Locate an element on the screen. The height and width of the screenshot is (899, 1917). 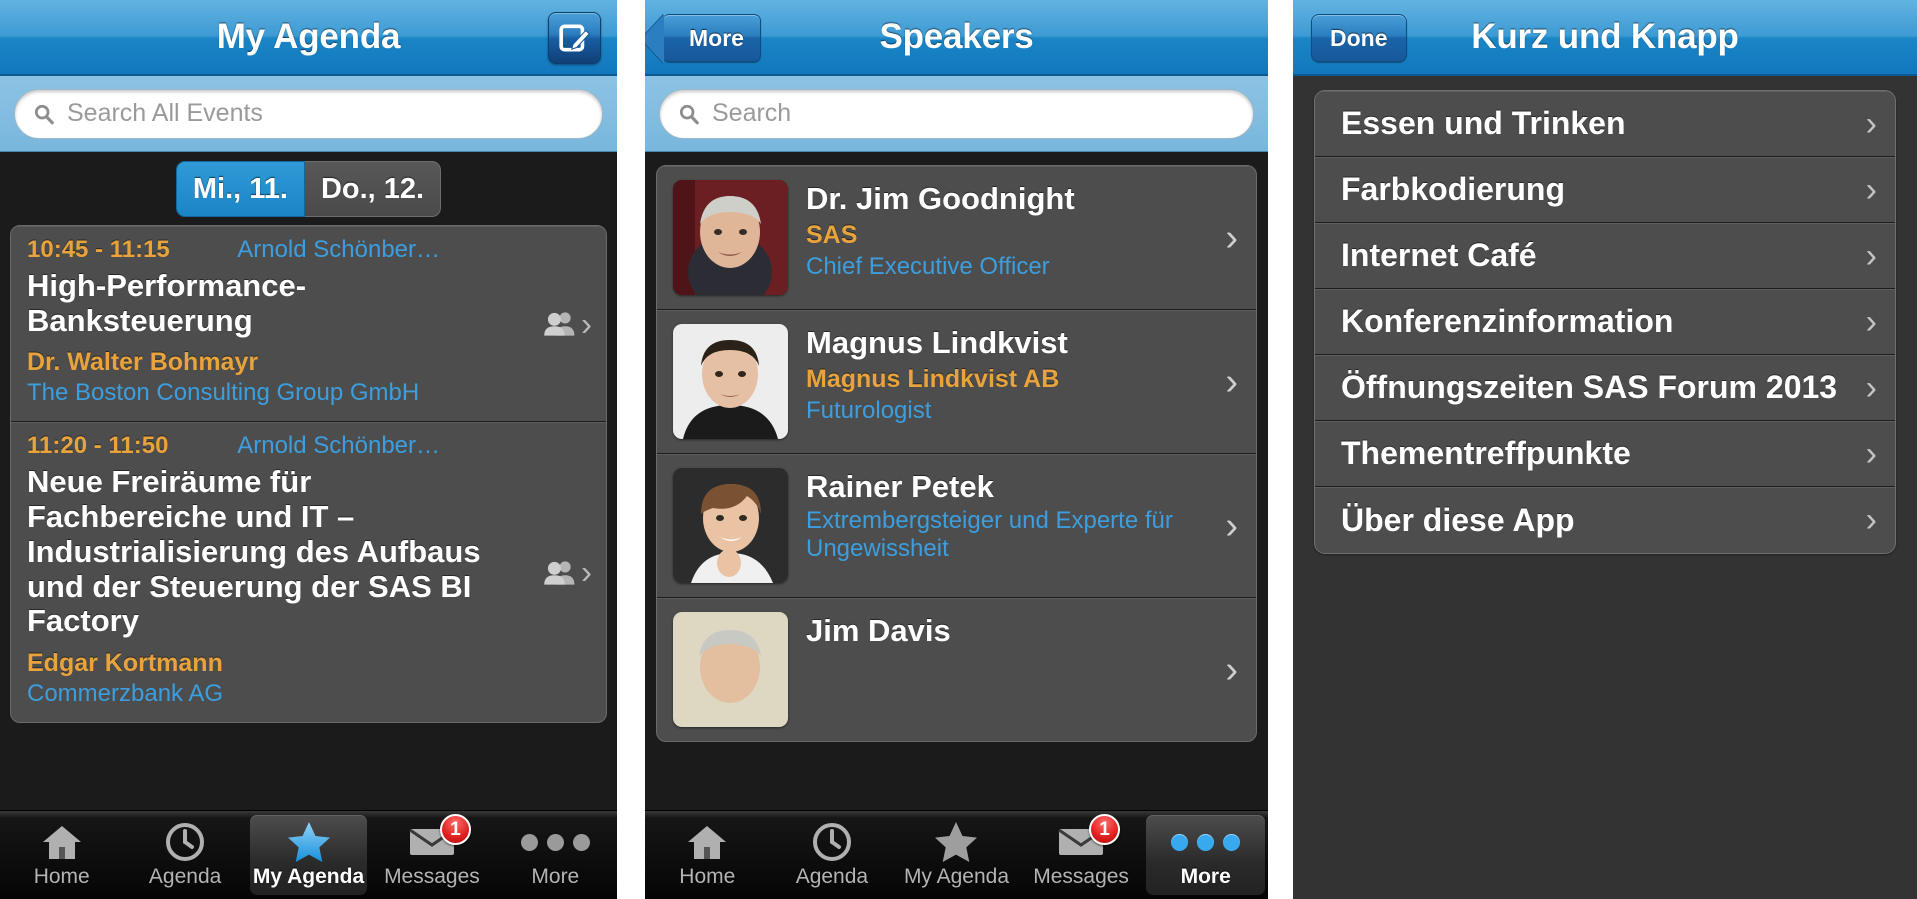
date-segmented-control: Mi., 11. Do., 12. is located at coordinates (308, 188).